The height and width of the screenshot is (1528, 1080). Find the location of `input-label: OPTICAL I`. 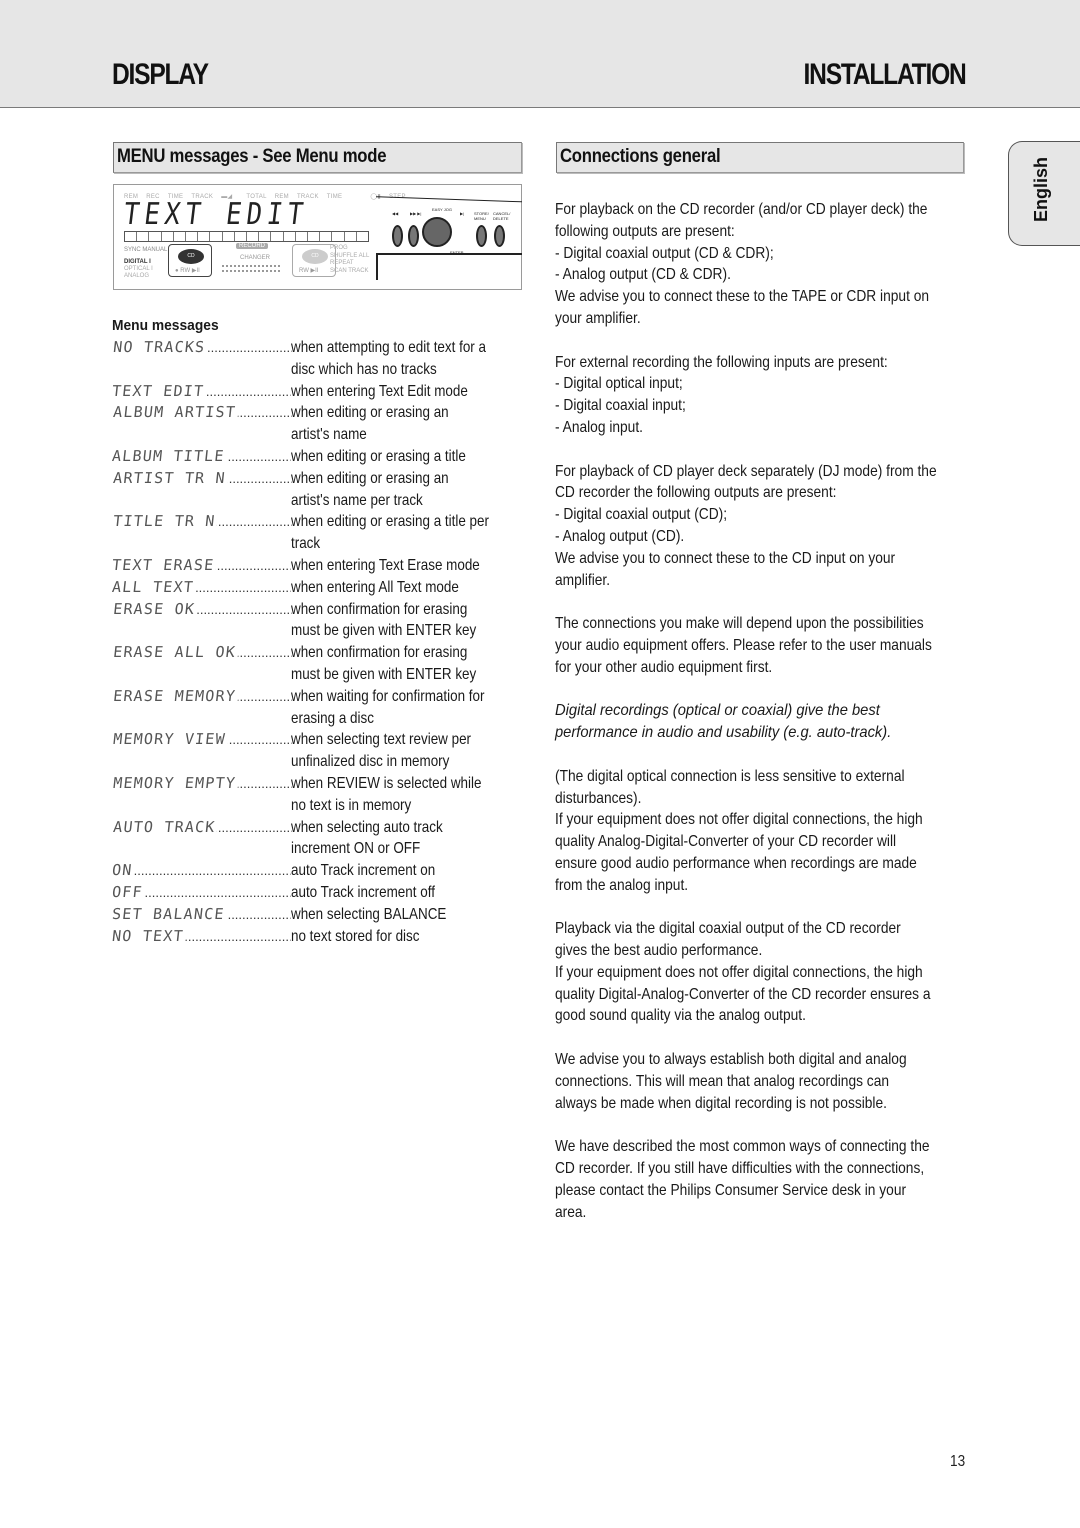

input-label: OPTICAL I is located at coordinates (138, 269).